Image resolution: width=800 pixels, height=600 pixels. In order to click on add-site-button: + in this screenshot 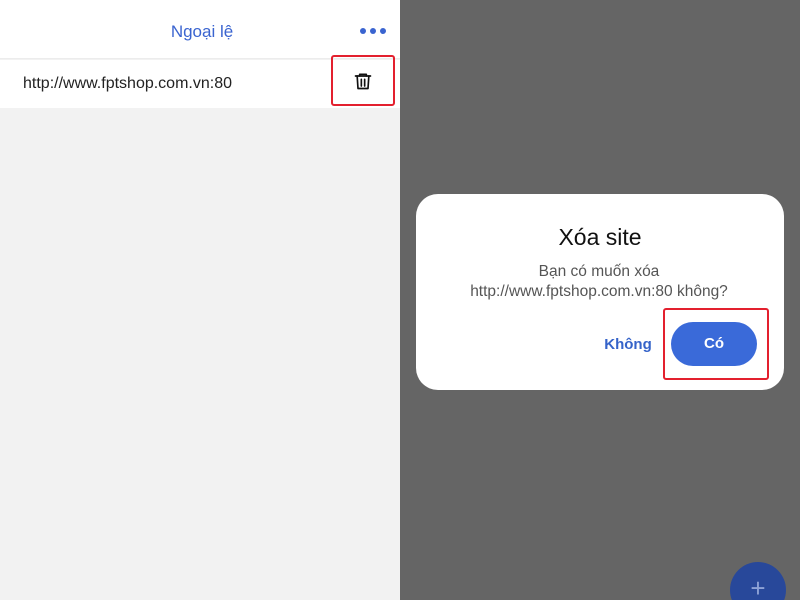, I will do `click(758, 581)`.